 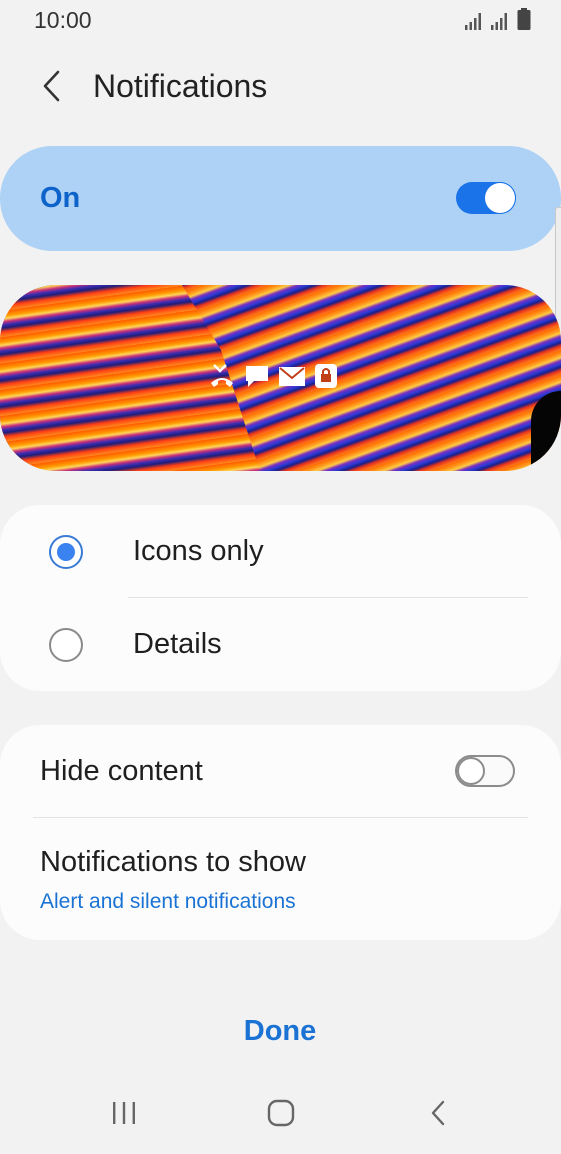 I want to click on chevron-left-icon, so click(x=52, y=88).